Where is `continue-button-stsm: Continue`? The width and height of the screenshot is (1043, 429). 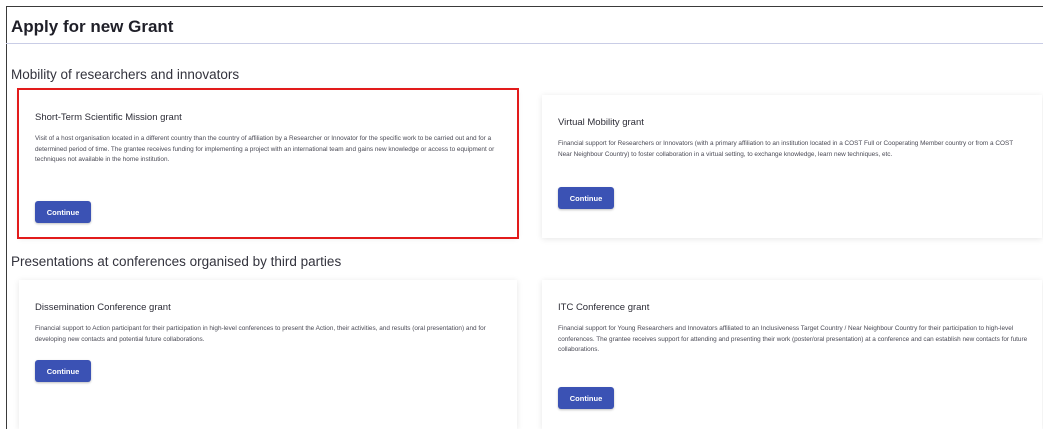
continue-button-stsm: Continue is located at coordinates (63, 212).